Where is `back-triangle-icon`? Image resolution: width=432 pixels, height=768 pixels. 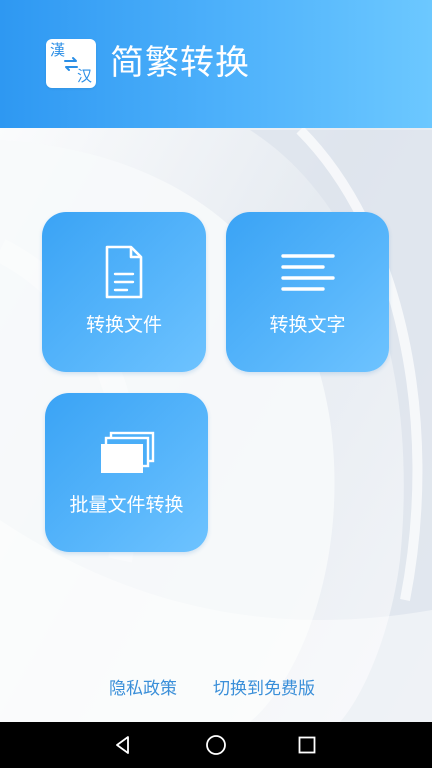
back-triangle-icon is located at coordinates (122, 745).